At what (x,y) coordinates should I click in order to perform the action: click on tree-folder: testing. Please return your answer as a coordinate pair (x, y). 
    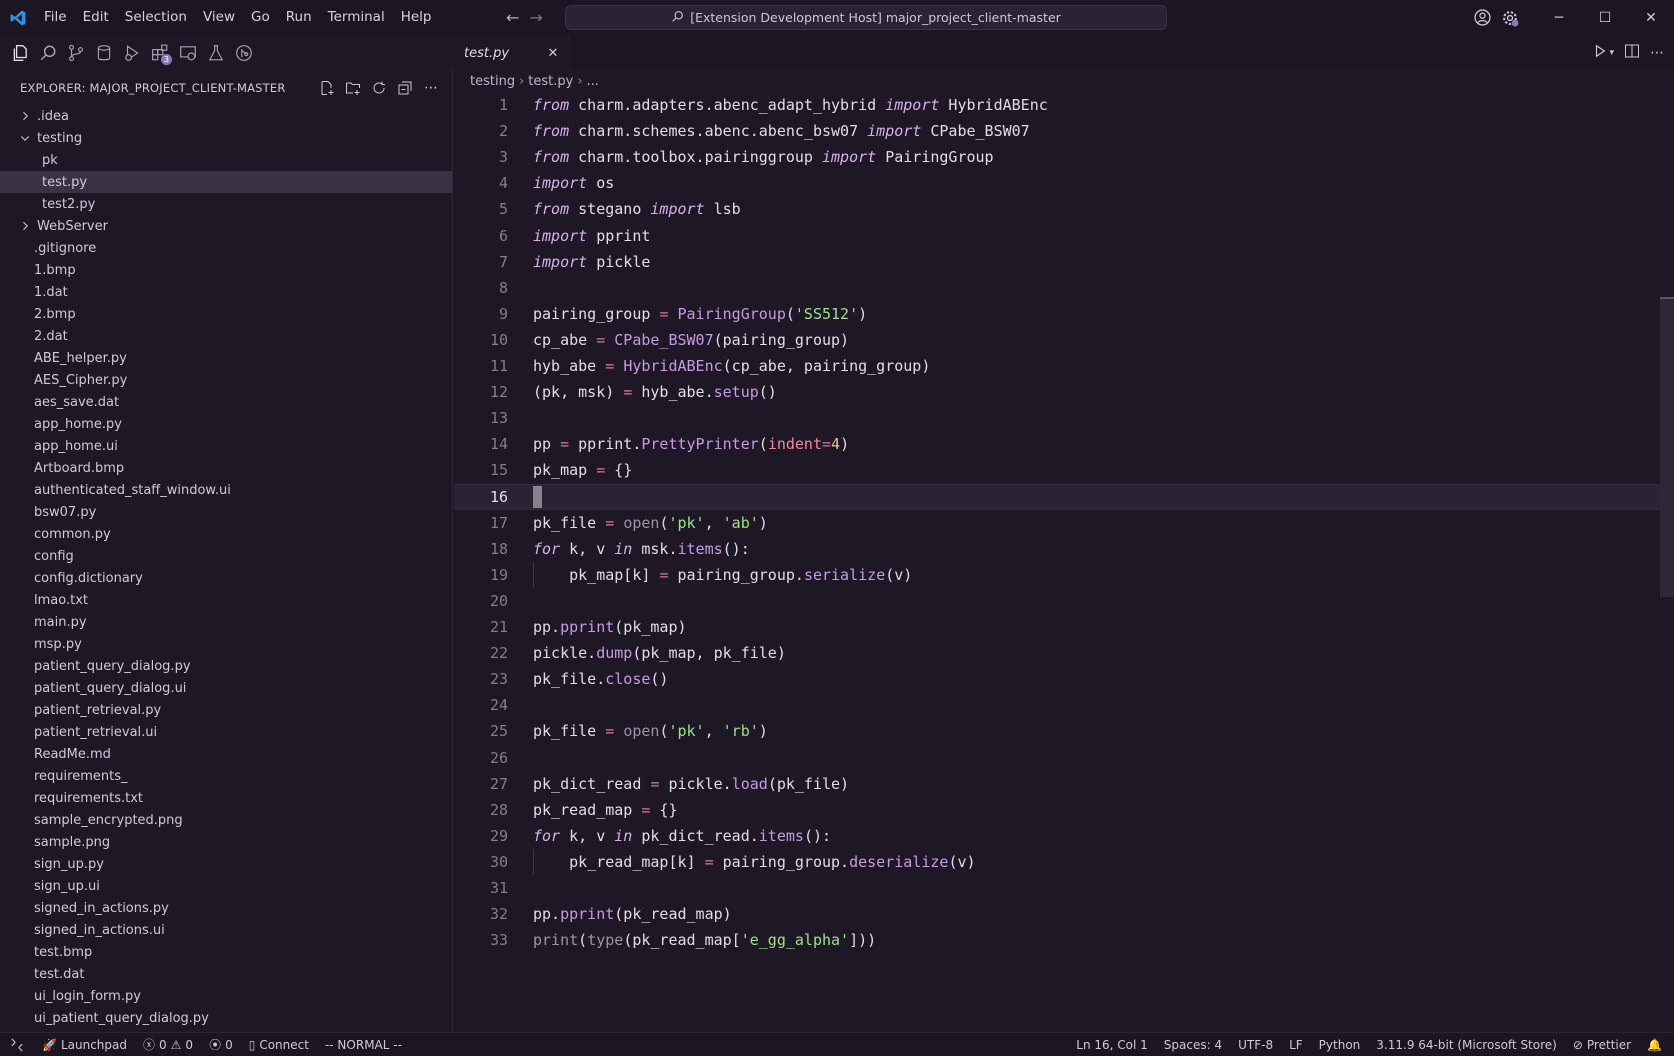
    Looking at the image, I should click on (226, 138).